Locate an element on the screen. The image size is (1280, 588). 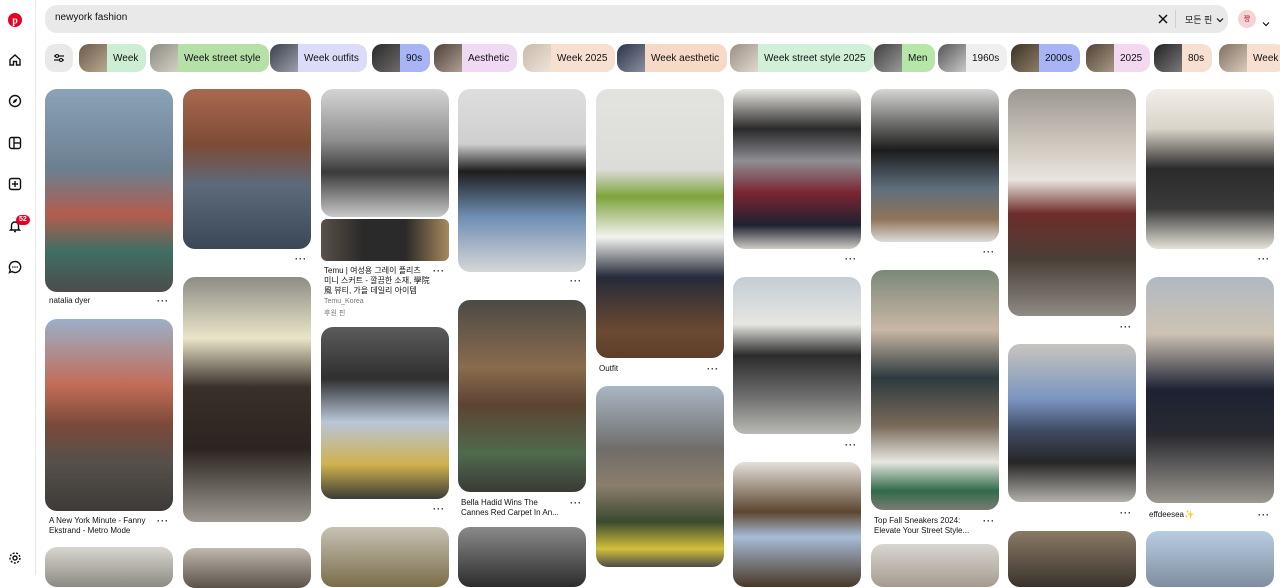
search-input is located at coordinates (505, 17).